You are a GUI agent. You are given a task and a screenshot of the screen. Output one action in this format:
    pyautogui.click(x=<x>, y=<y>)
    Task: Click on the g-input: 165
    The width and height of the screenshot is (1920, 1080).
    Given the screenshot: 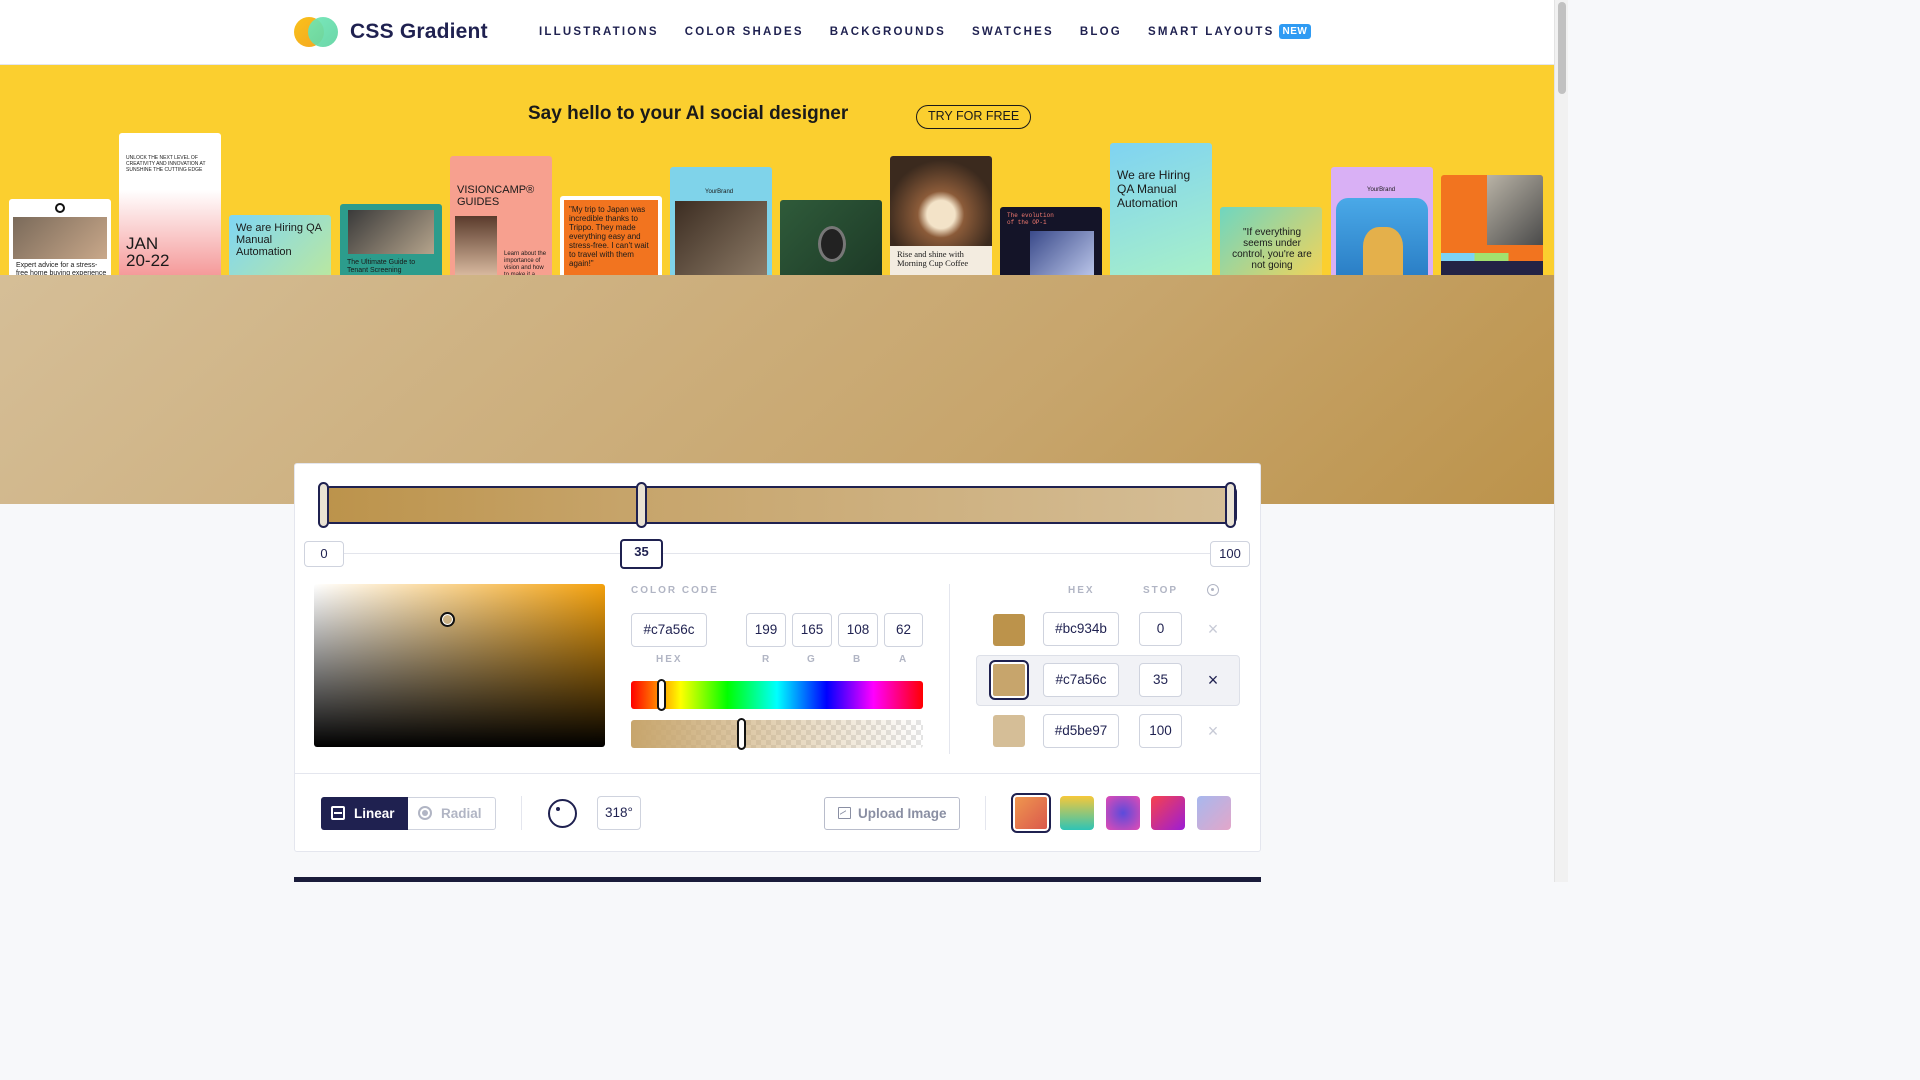 What is the action you would take?
    pyautogui.click(x=812, y=630)
    